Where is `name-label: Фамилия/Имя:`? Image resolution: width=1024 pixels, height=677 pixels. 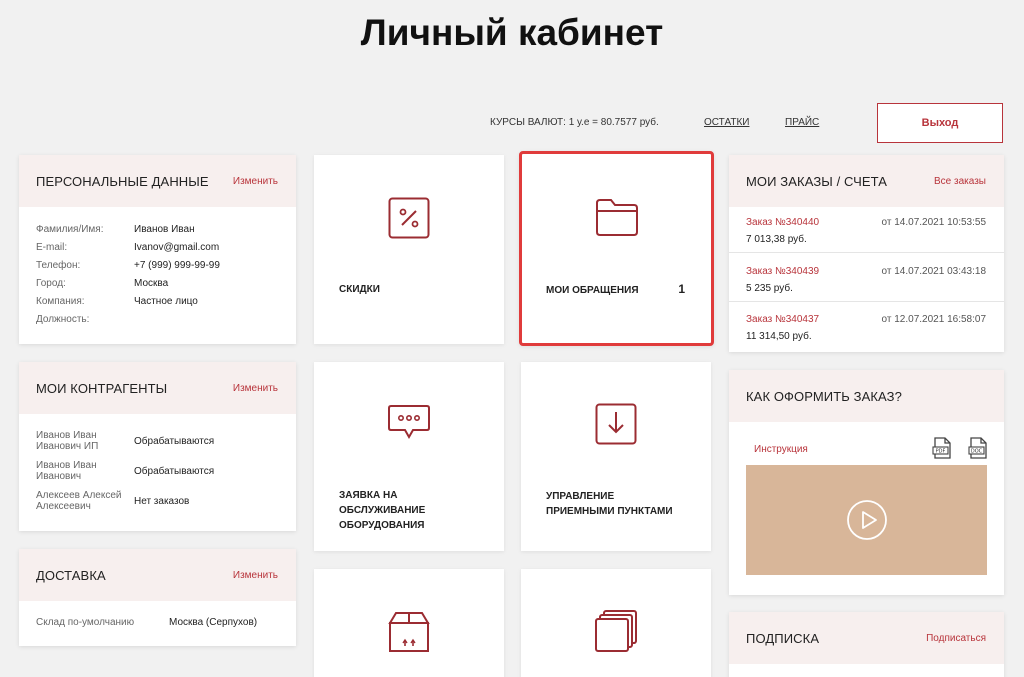
name-label: Фамилия/Имя: is located at coordinates (70, 229).